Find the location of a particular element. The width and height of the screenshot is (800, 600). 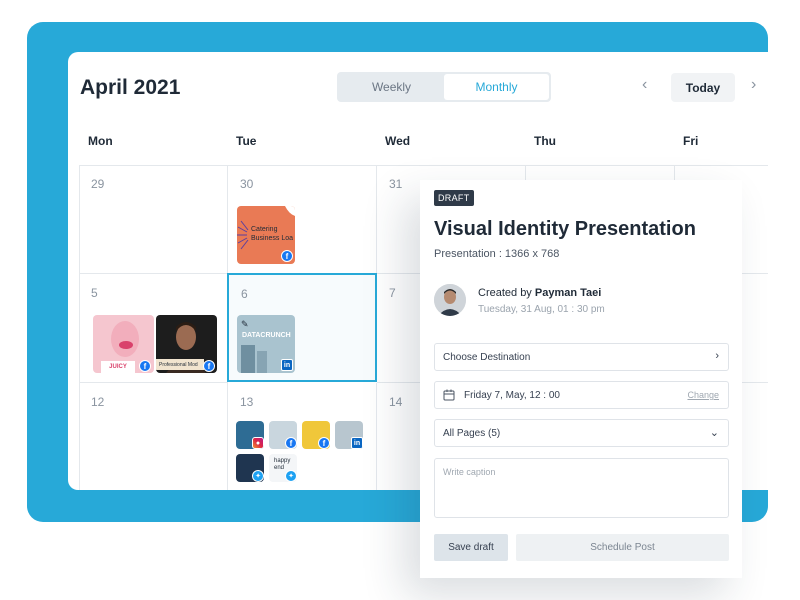

pages-label: All Pages (5) is located at coordinates (472, 433).